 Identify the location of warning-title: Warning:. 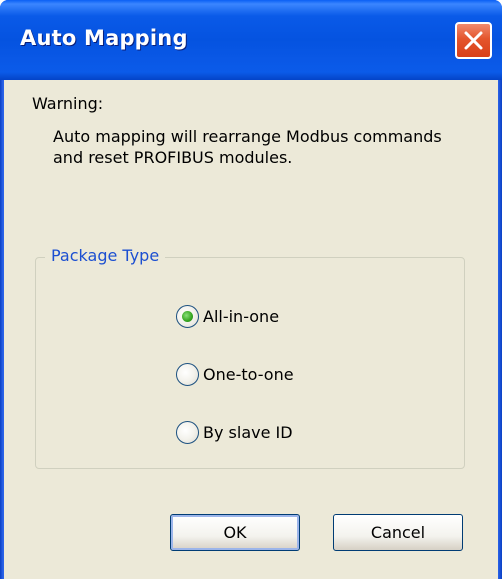
(68, 103).